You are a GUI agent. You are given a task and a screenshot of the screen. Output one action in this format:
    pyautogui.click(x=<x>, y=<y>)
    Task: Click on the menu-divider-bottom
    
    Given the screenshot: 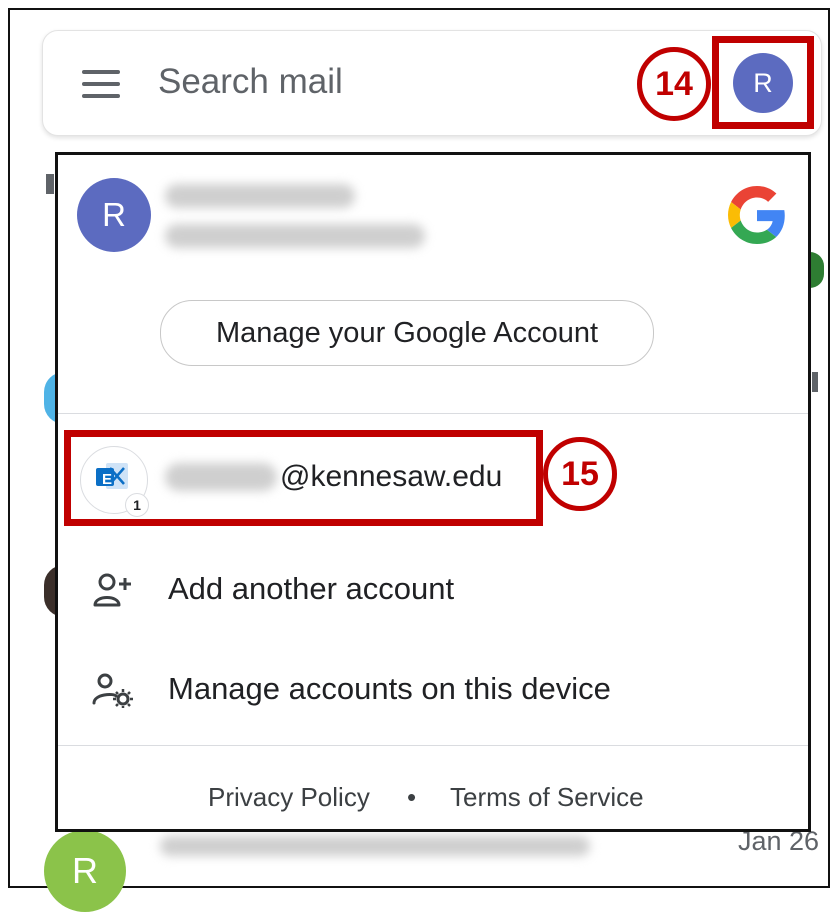 What is the action you would take?
    pyautogui.click(x=433, y=745)
    